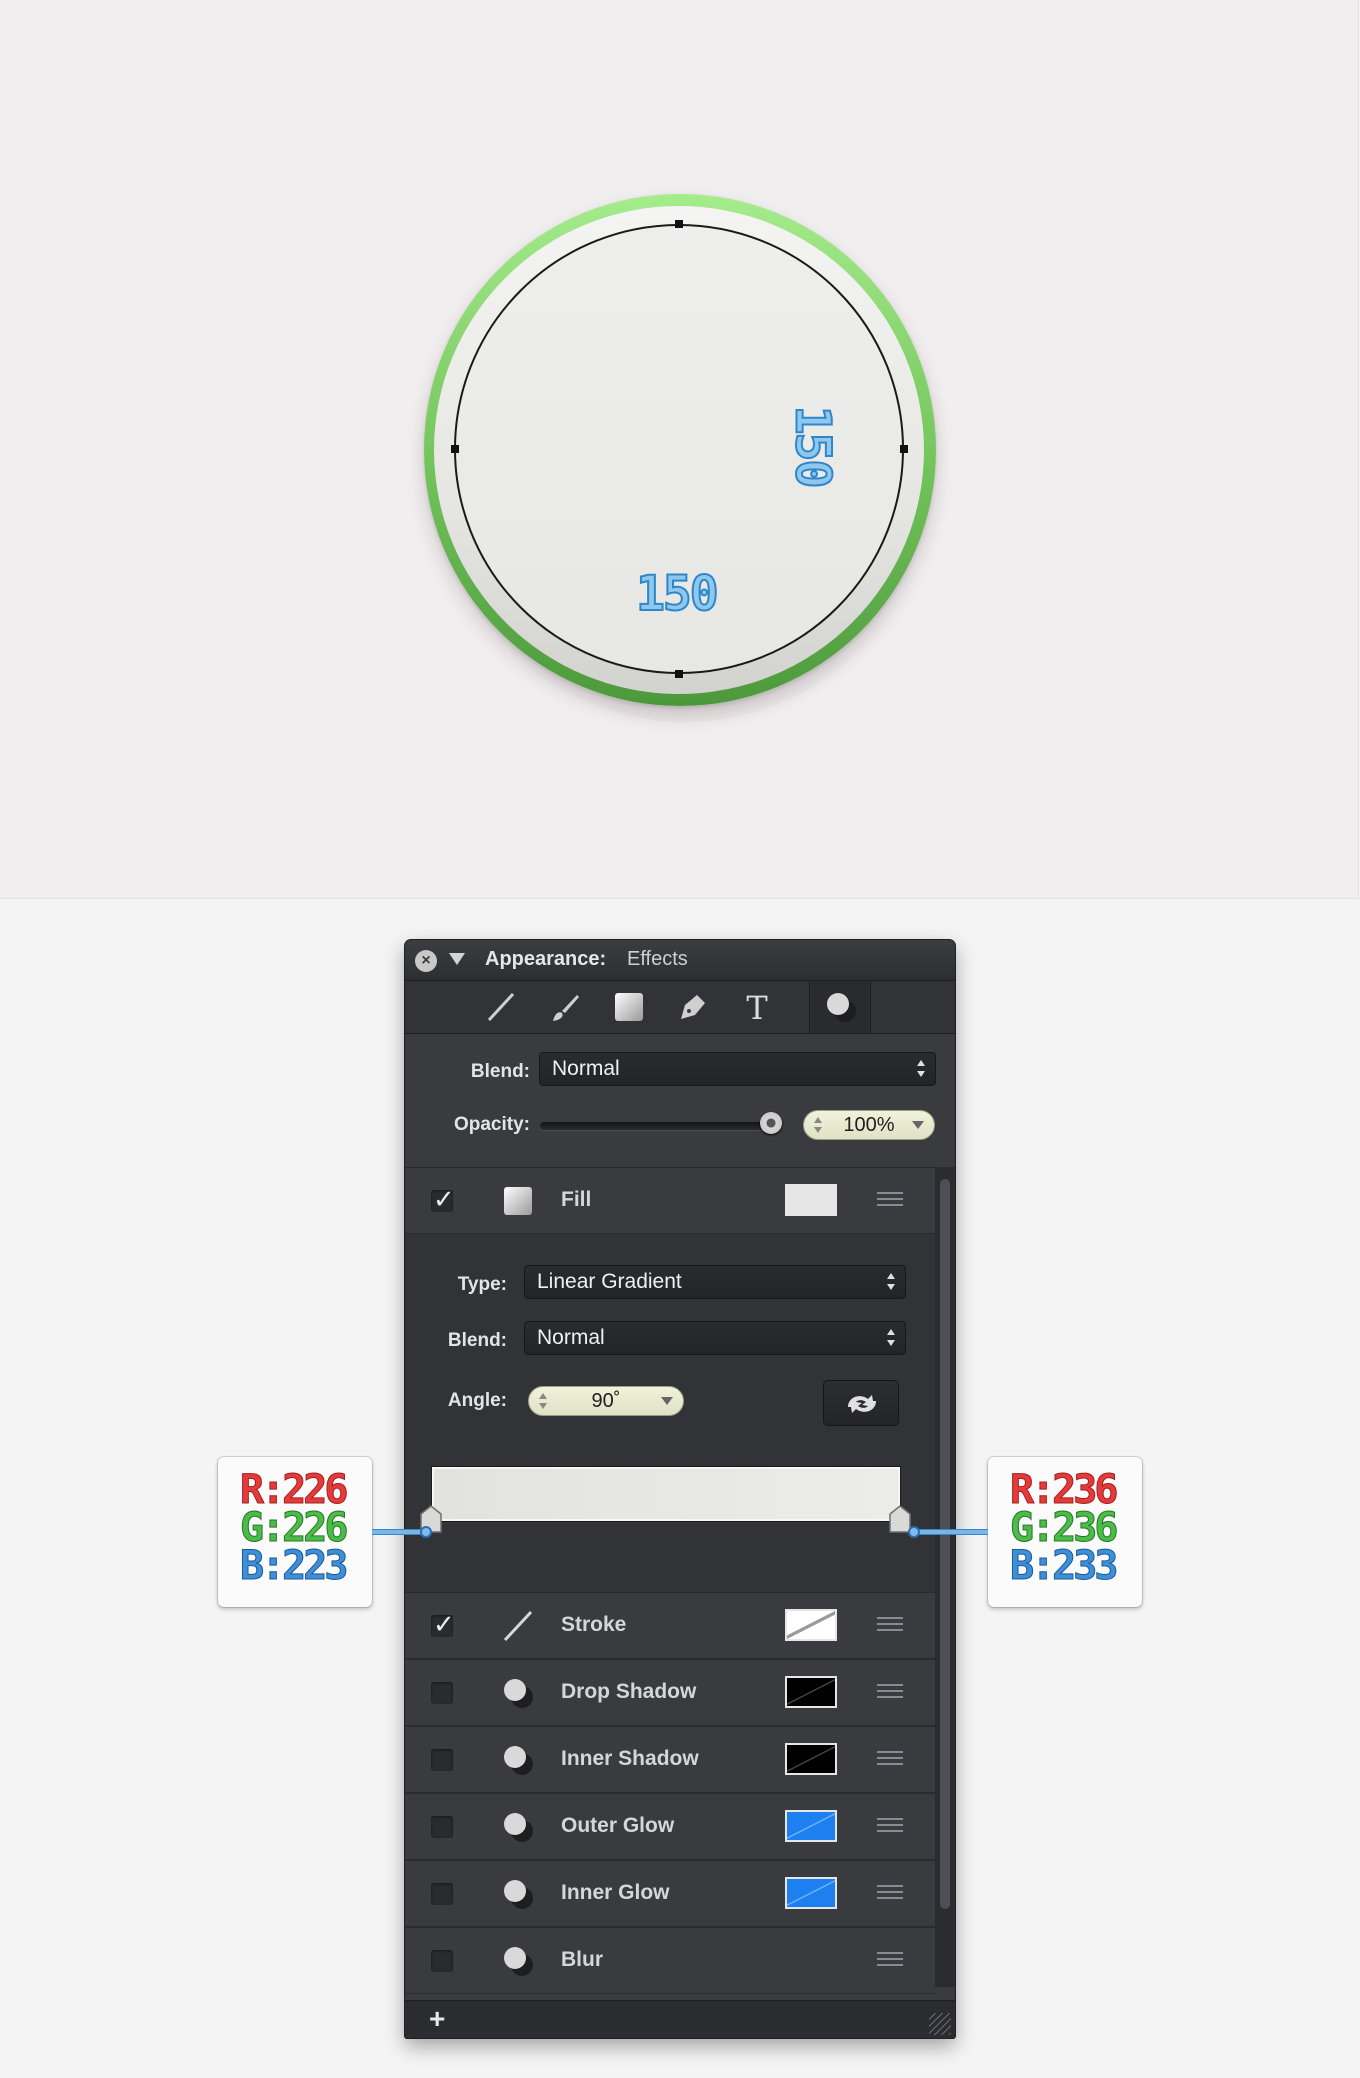 This screenshot has width=1360, height=2078. Describe the element at coordinates (518, 1201) in the screenshot. I see `fill-icon` at that location.